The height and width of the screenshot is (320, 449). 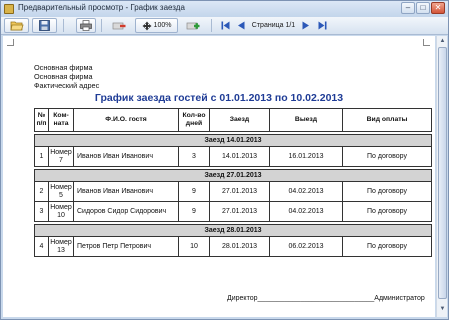 What do you see at coordinates (147, 25) in the screenshot?
I see `zoom-arrows-icon` at bounding box center [147, 25].